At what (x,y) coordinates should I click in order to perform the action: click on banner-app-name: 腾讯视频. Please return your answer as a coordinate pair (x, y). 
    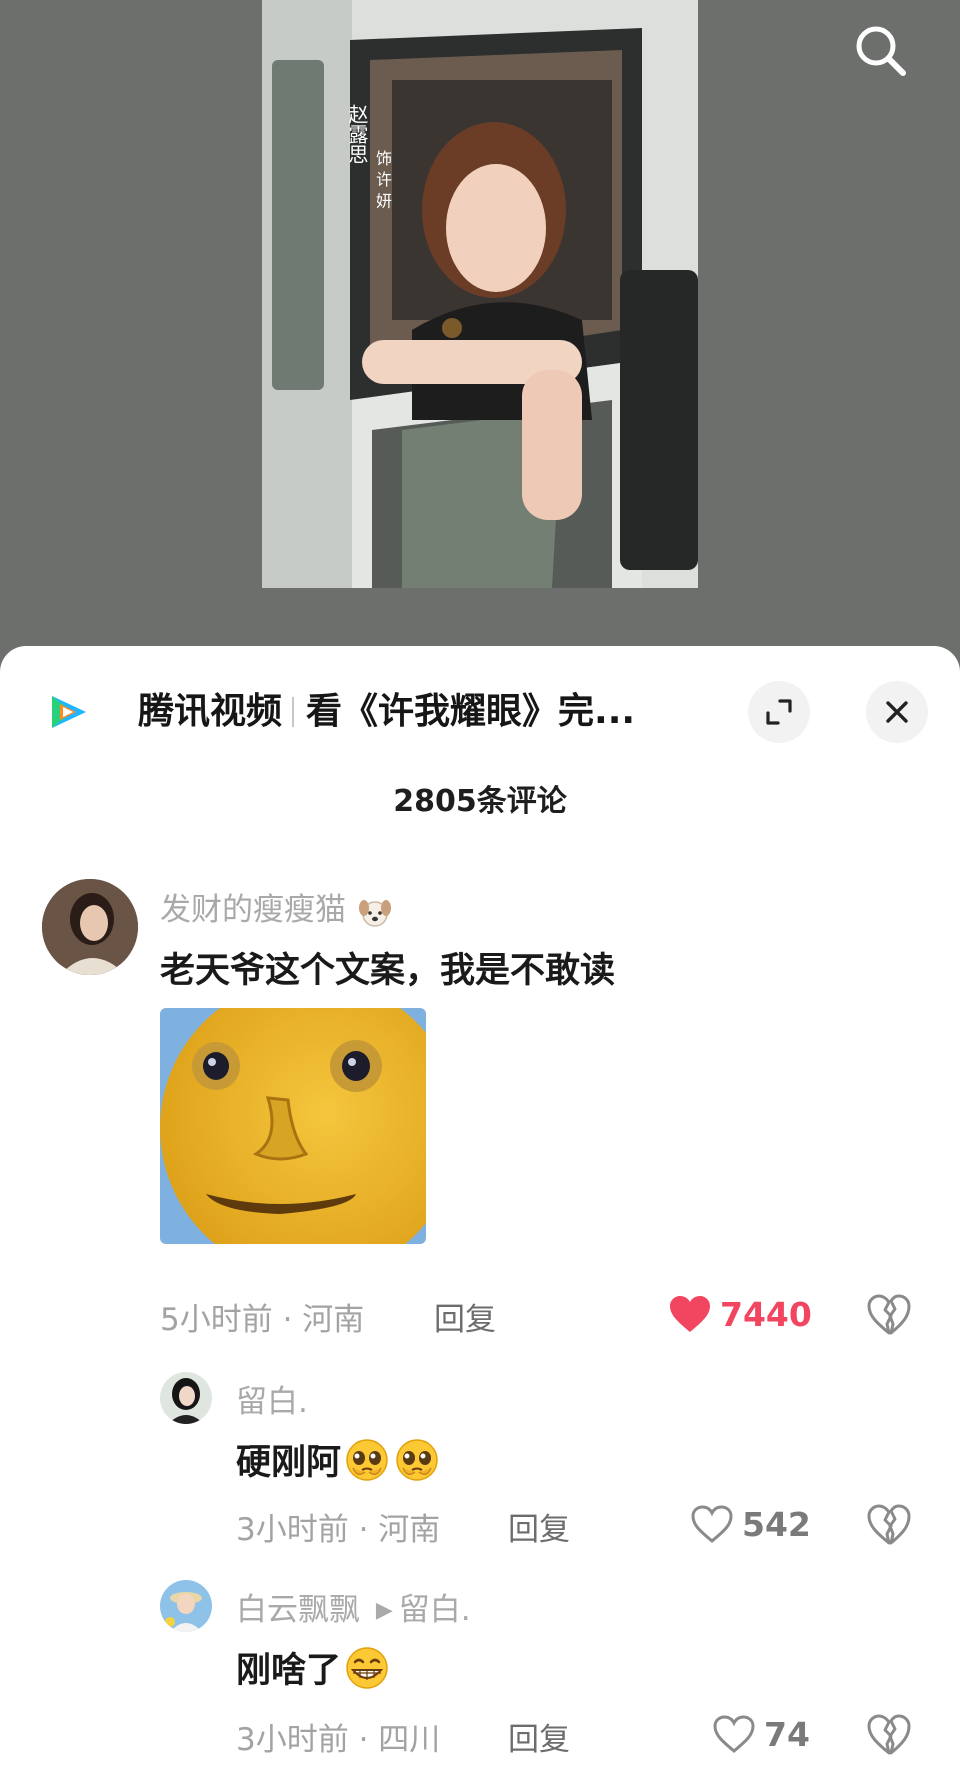
    Looking at the image, I should click on (210, 711).